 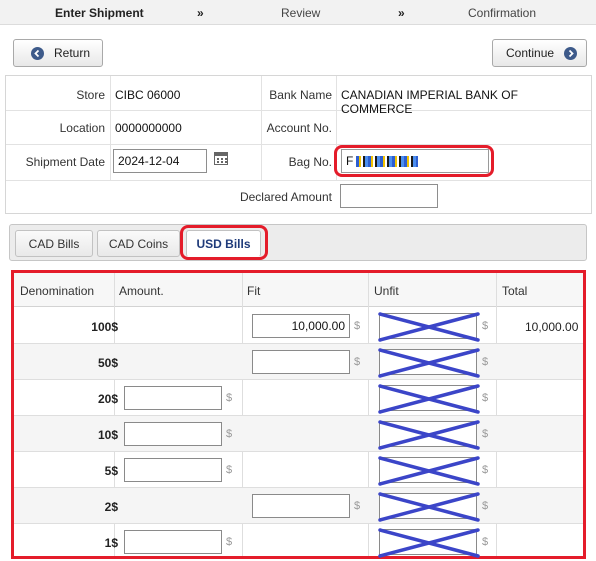 What do you see at coordinates (107, 435) in the screenshot?
I see `denomination-label: 10$` at bounding box center [107, 435].